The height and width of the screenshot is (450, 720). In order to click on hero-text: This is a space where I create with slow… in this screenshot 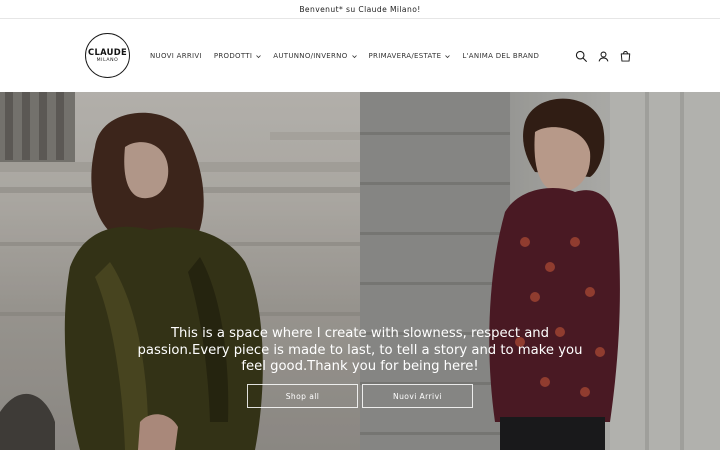, I will do `click(360, 350)`.